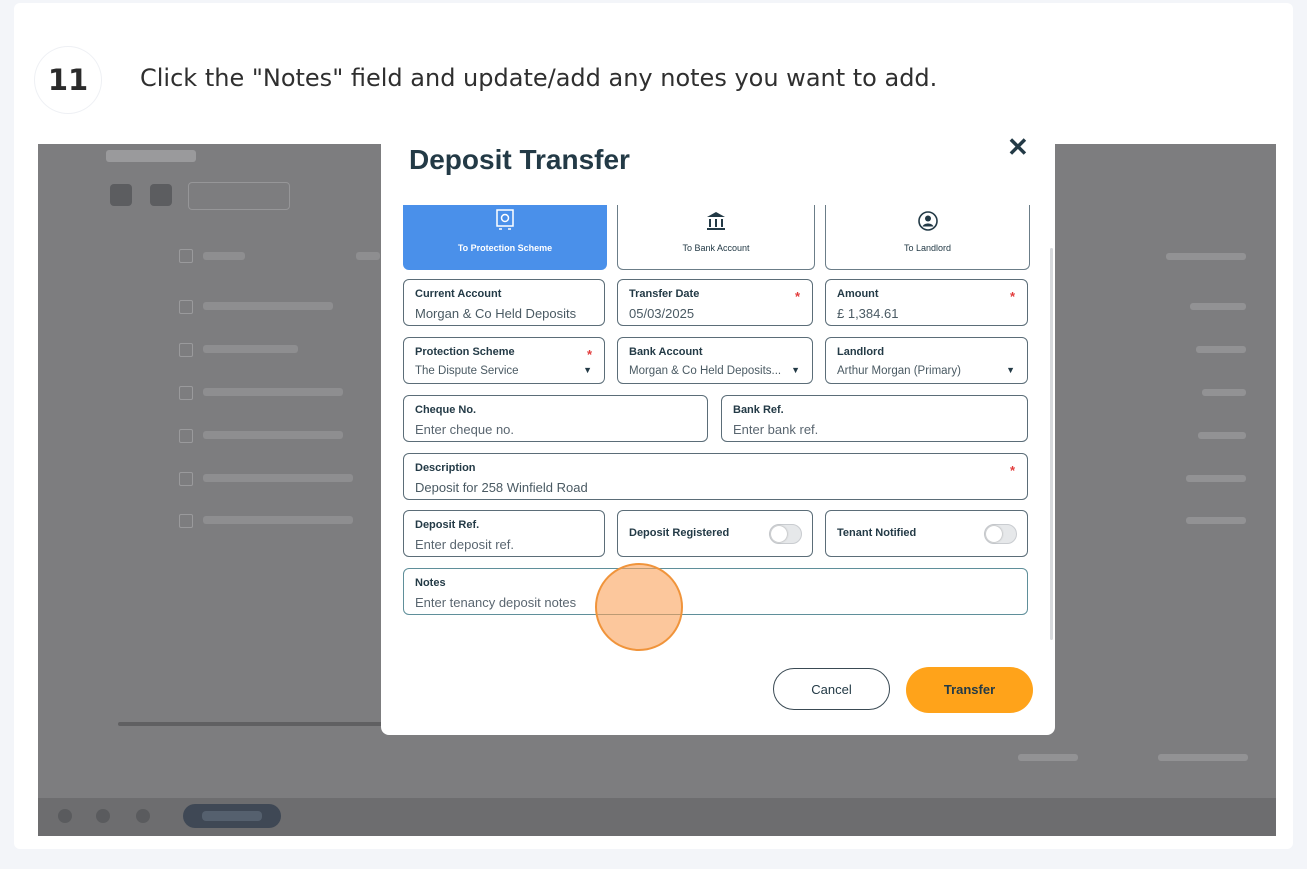 The height and width of the screenshot is (869, 1307). Describe the element at coordinates (858, 294) in the screenshot. I see `field-label: Amount` at that location.